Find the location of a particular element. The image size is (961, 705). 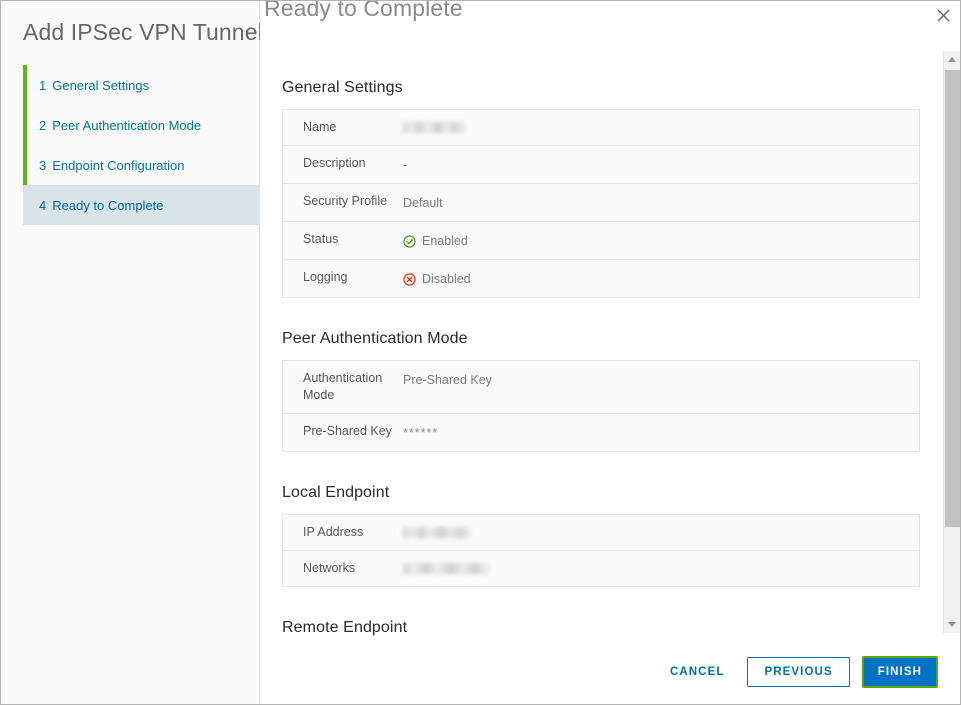

summary-table: IP Address Networks is located at coordinates (601, 550).